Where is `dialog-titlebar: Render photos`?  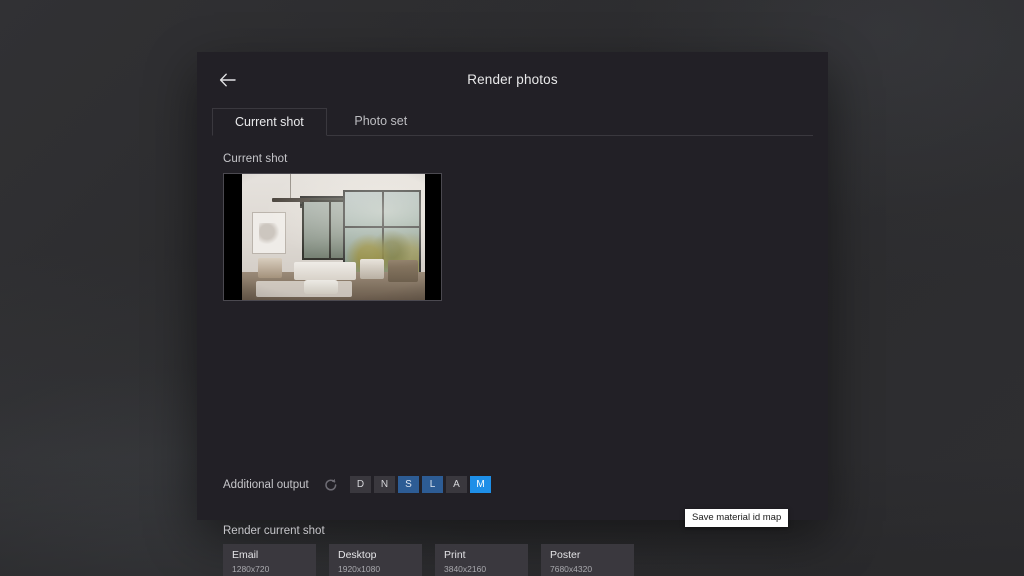 dialog-titlebar: Render photos is located at coordinates (512, 80).